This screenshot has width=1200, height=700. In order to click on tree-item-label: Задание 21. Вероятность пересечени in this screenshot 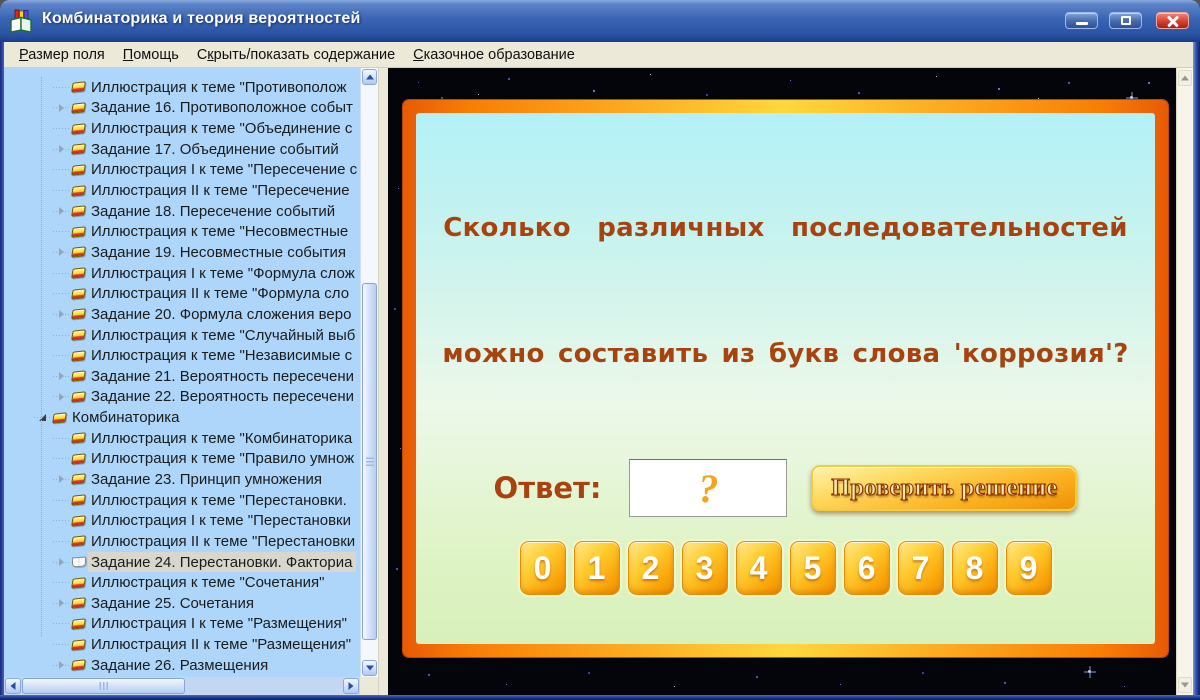, I will do `click(222, 376)`.